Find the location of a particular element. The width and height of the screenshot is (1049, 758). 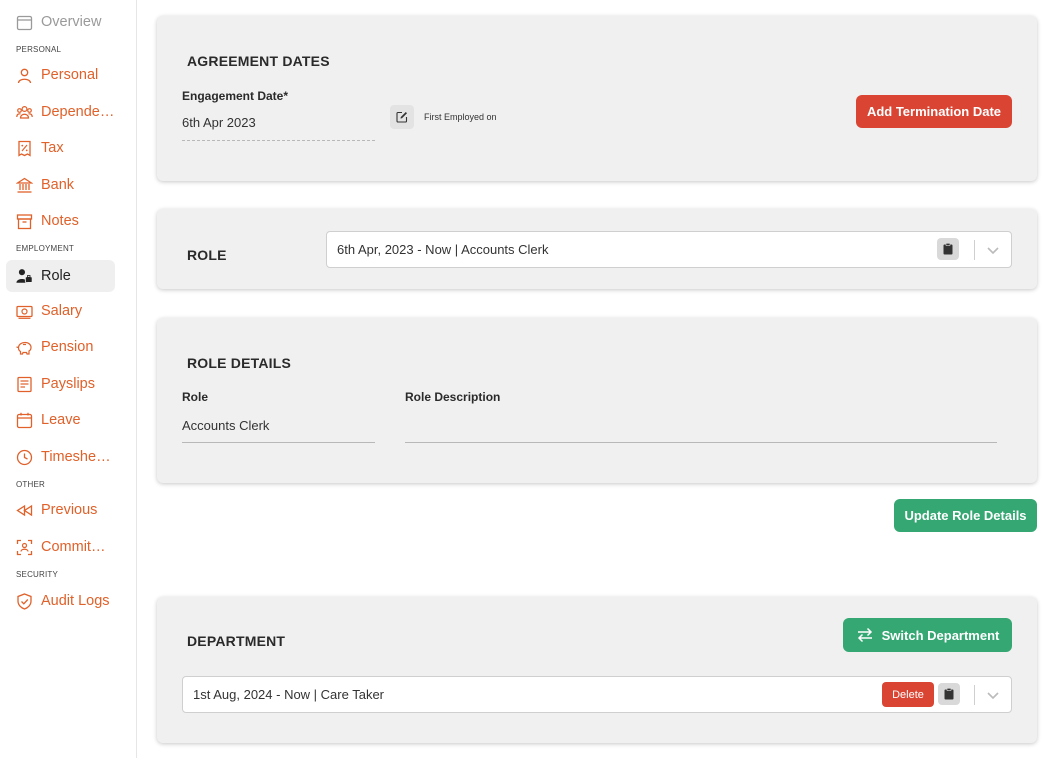

sidebar-item-commitments: Commitments is located at coordinates (60, 547).